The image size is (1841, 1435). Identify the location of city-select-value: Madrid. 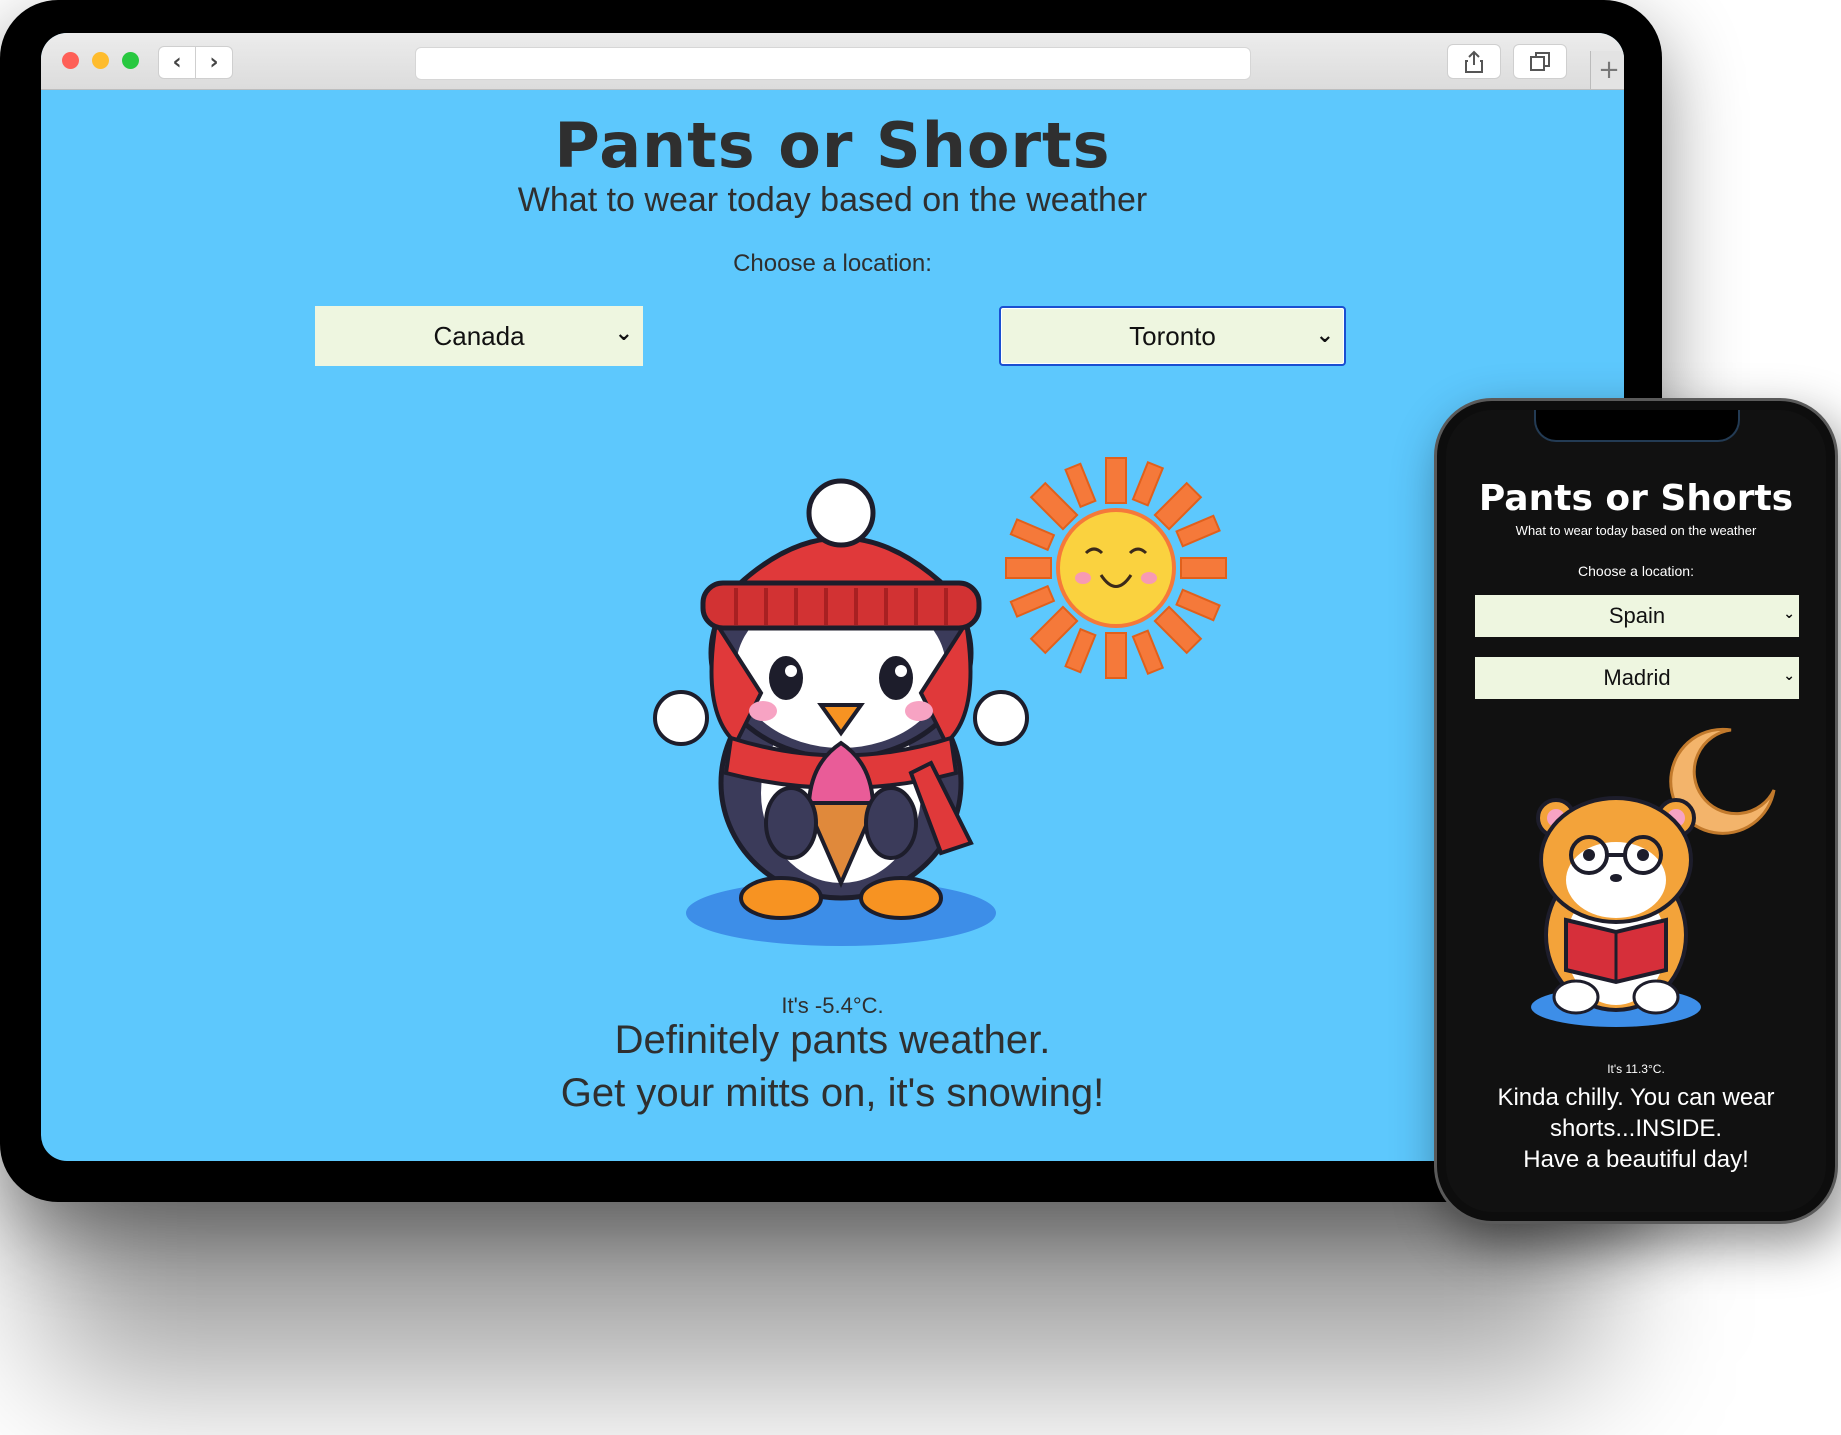
(1637, 677).